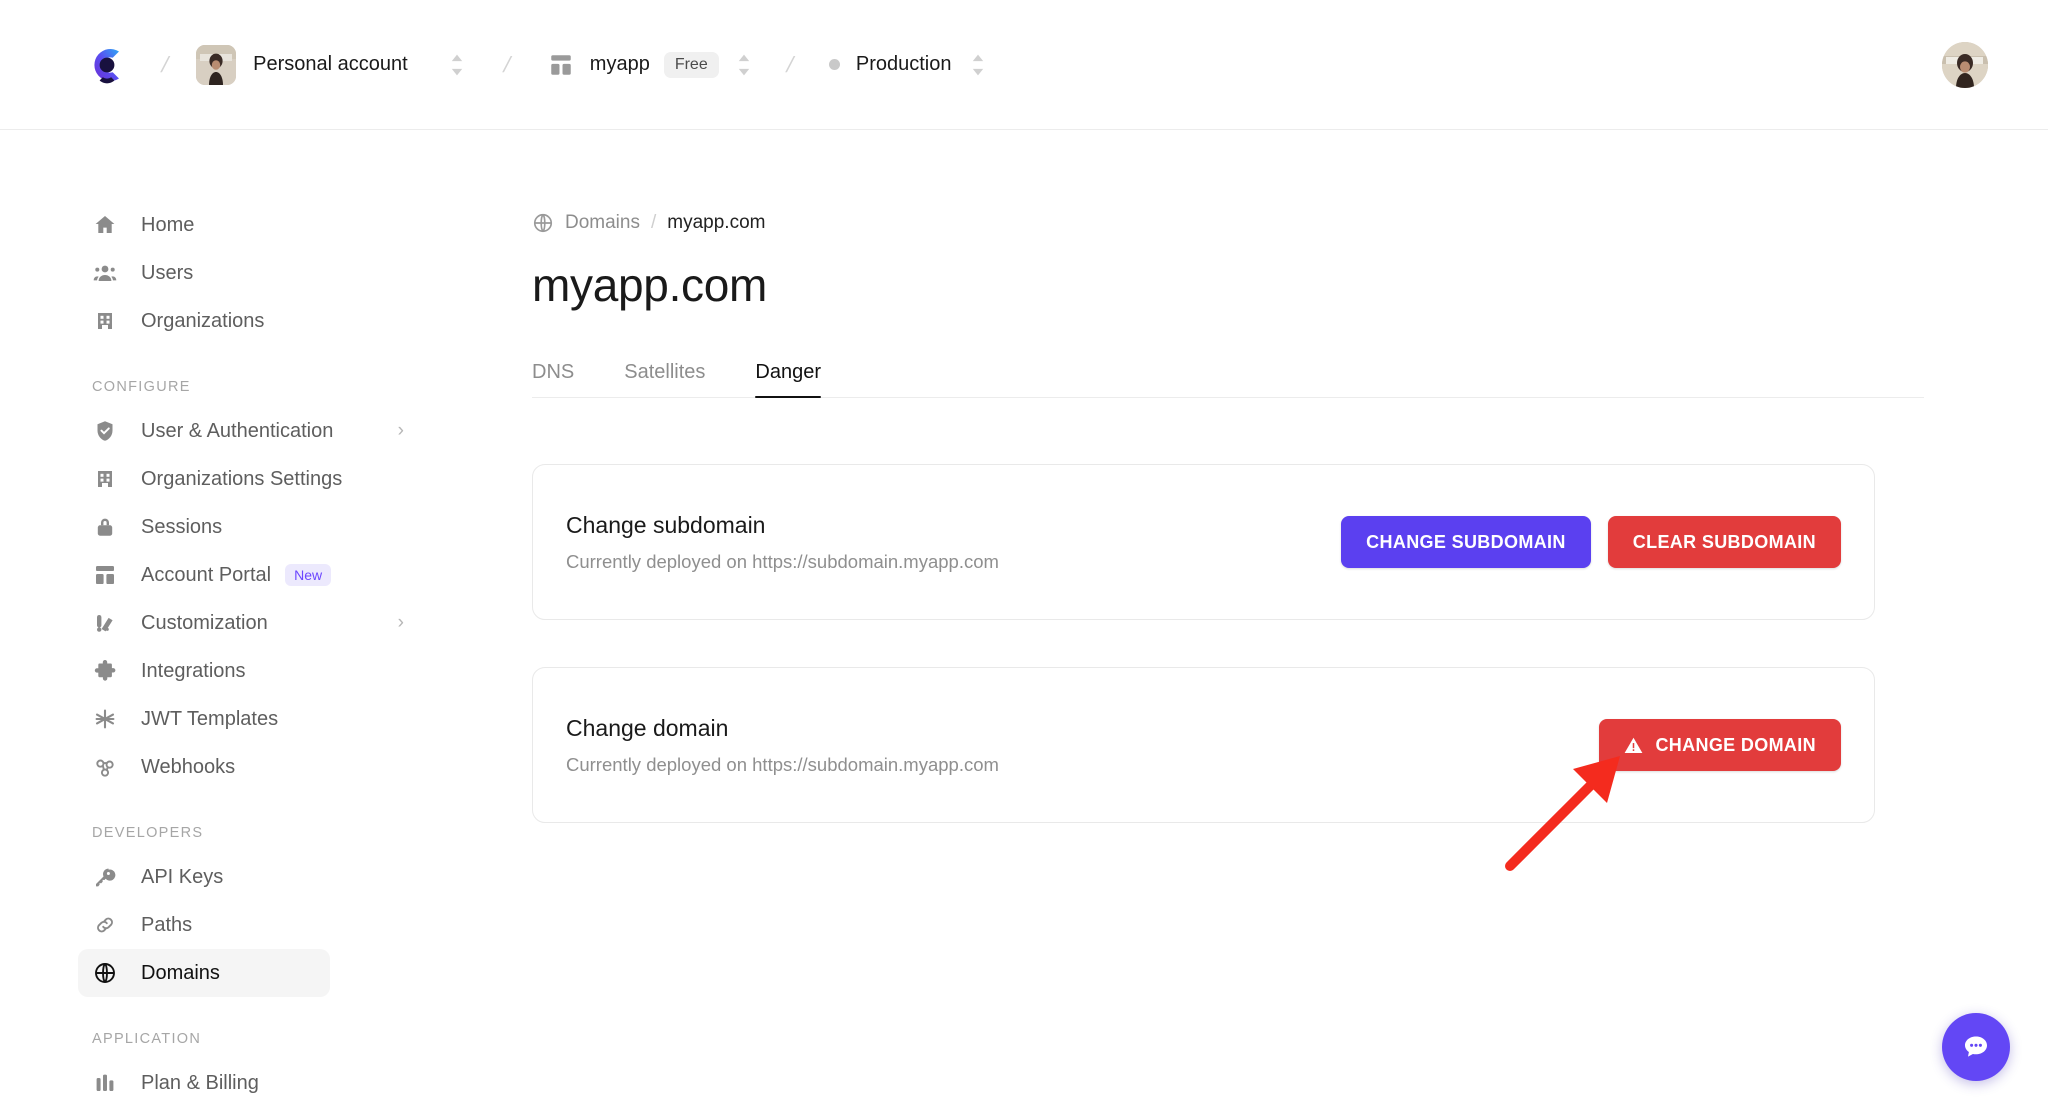 Image resolution: width=2048 pixels, height=1117 pixels. Describe the element at coordinates (204, 622) in the screenshot. I see `sidebar-item-label: Customization` at that location.